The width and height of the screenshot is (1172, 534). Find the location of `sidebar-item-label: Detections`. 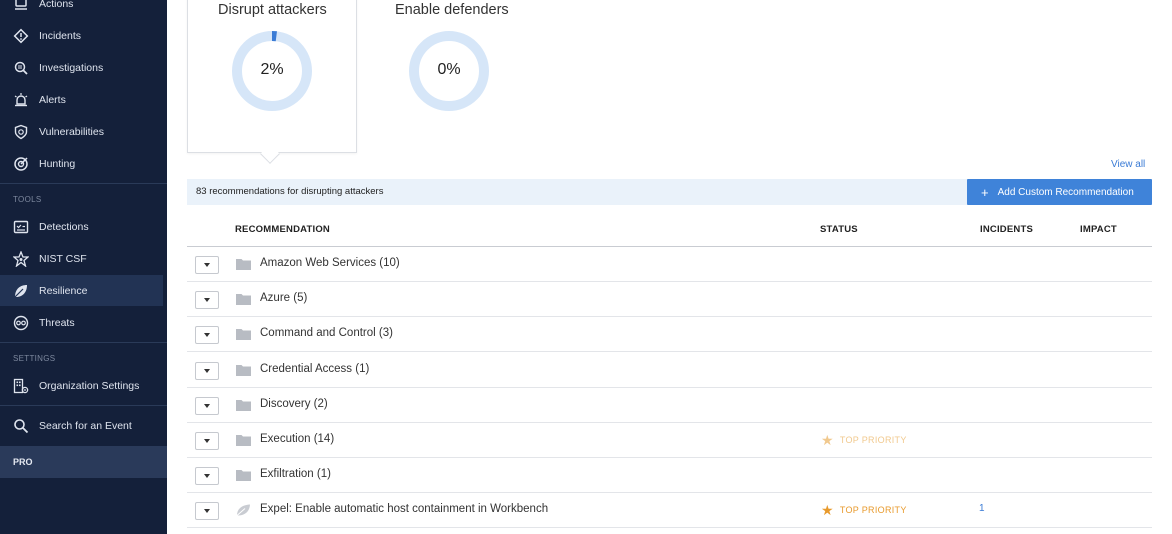

sidebar-item-label: Detections is located at coordinates (64, 226).